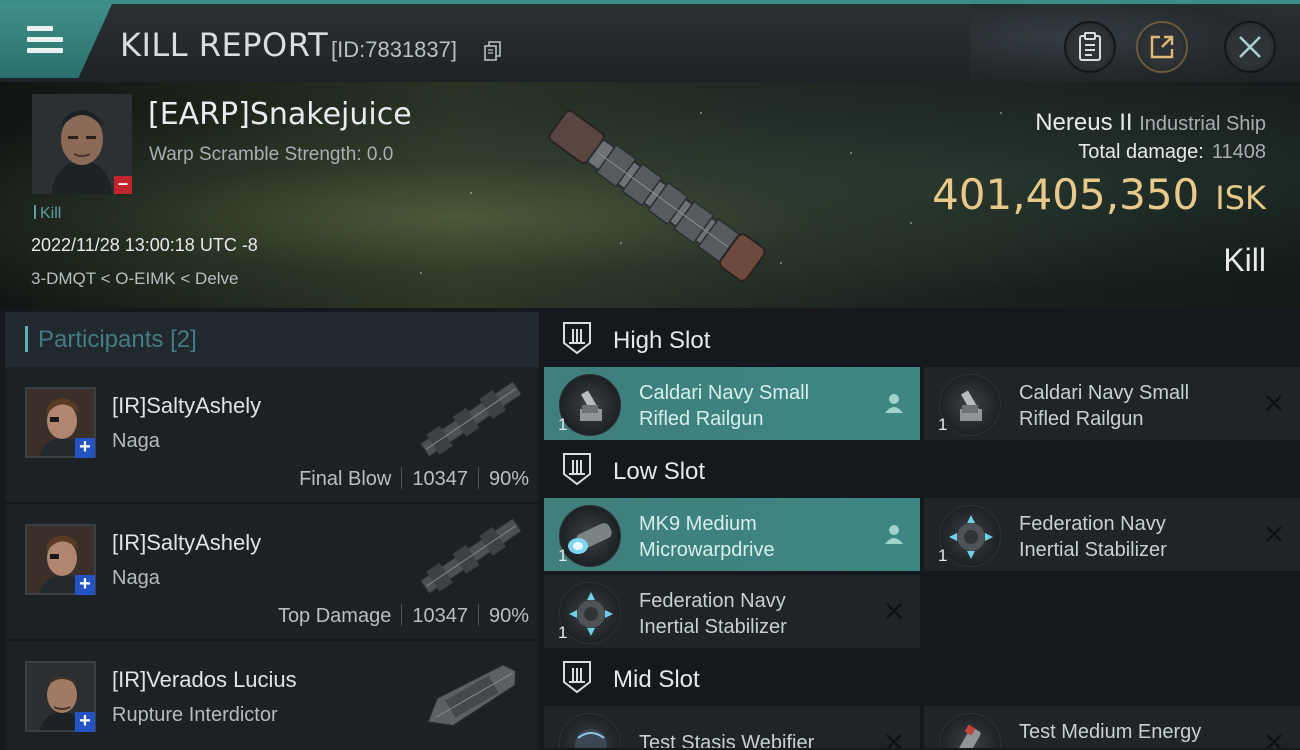  I want to click on hamburger-icon, so click(45, 40).